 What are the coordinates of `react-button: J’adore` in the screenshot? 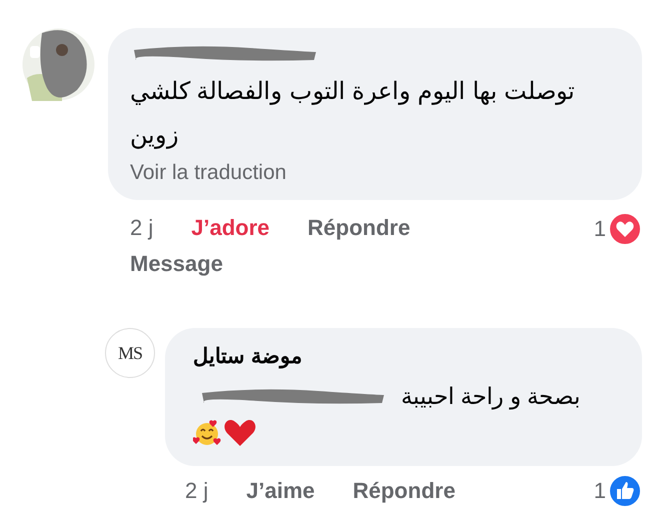 It's located at (230, 228).